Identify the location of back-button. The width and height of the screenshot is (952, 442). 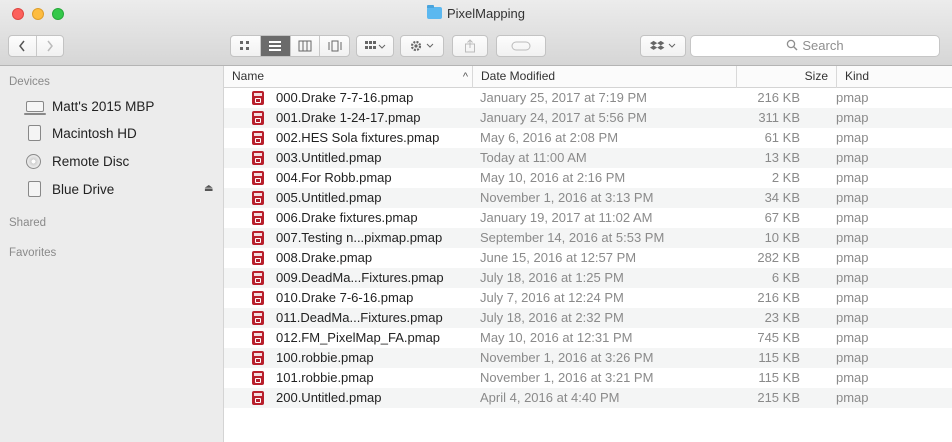
(23, 46).